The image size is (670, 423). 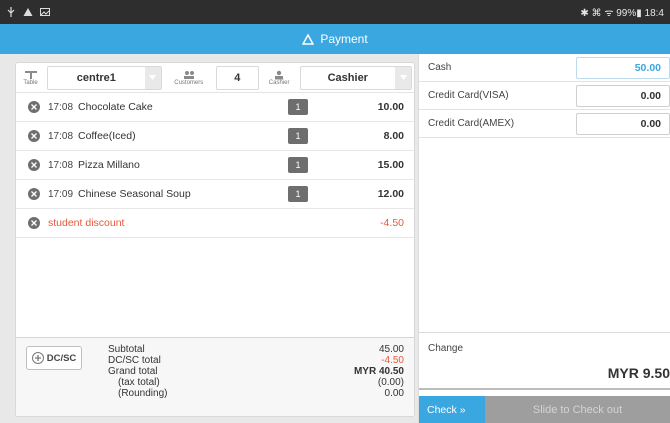 I want to click on page-title: Payment, so click(x=344, y=39).